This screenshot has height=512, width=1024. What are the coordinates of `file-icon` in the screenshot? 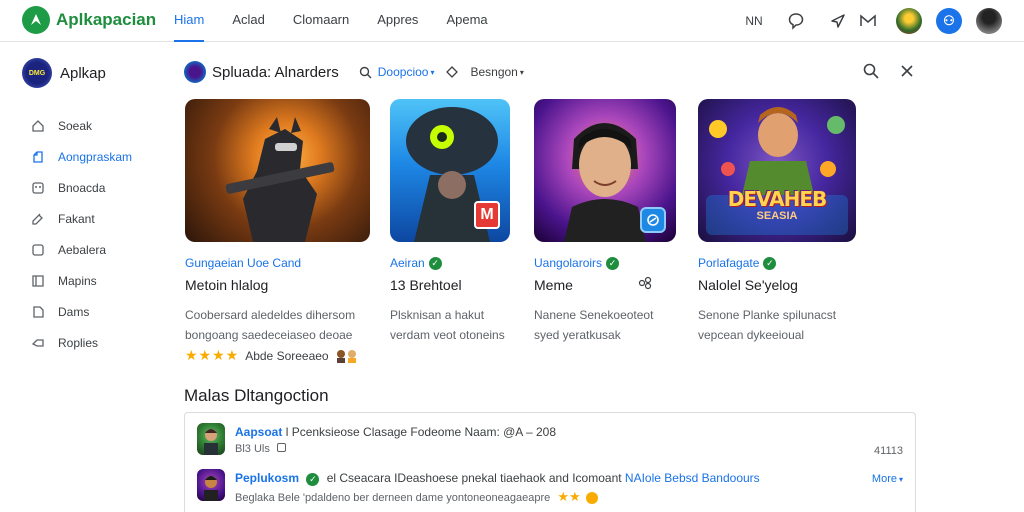 It's located at (38, 312).